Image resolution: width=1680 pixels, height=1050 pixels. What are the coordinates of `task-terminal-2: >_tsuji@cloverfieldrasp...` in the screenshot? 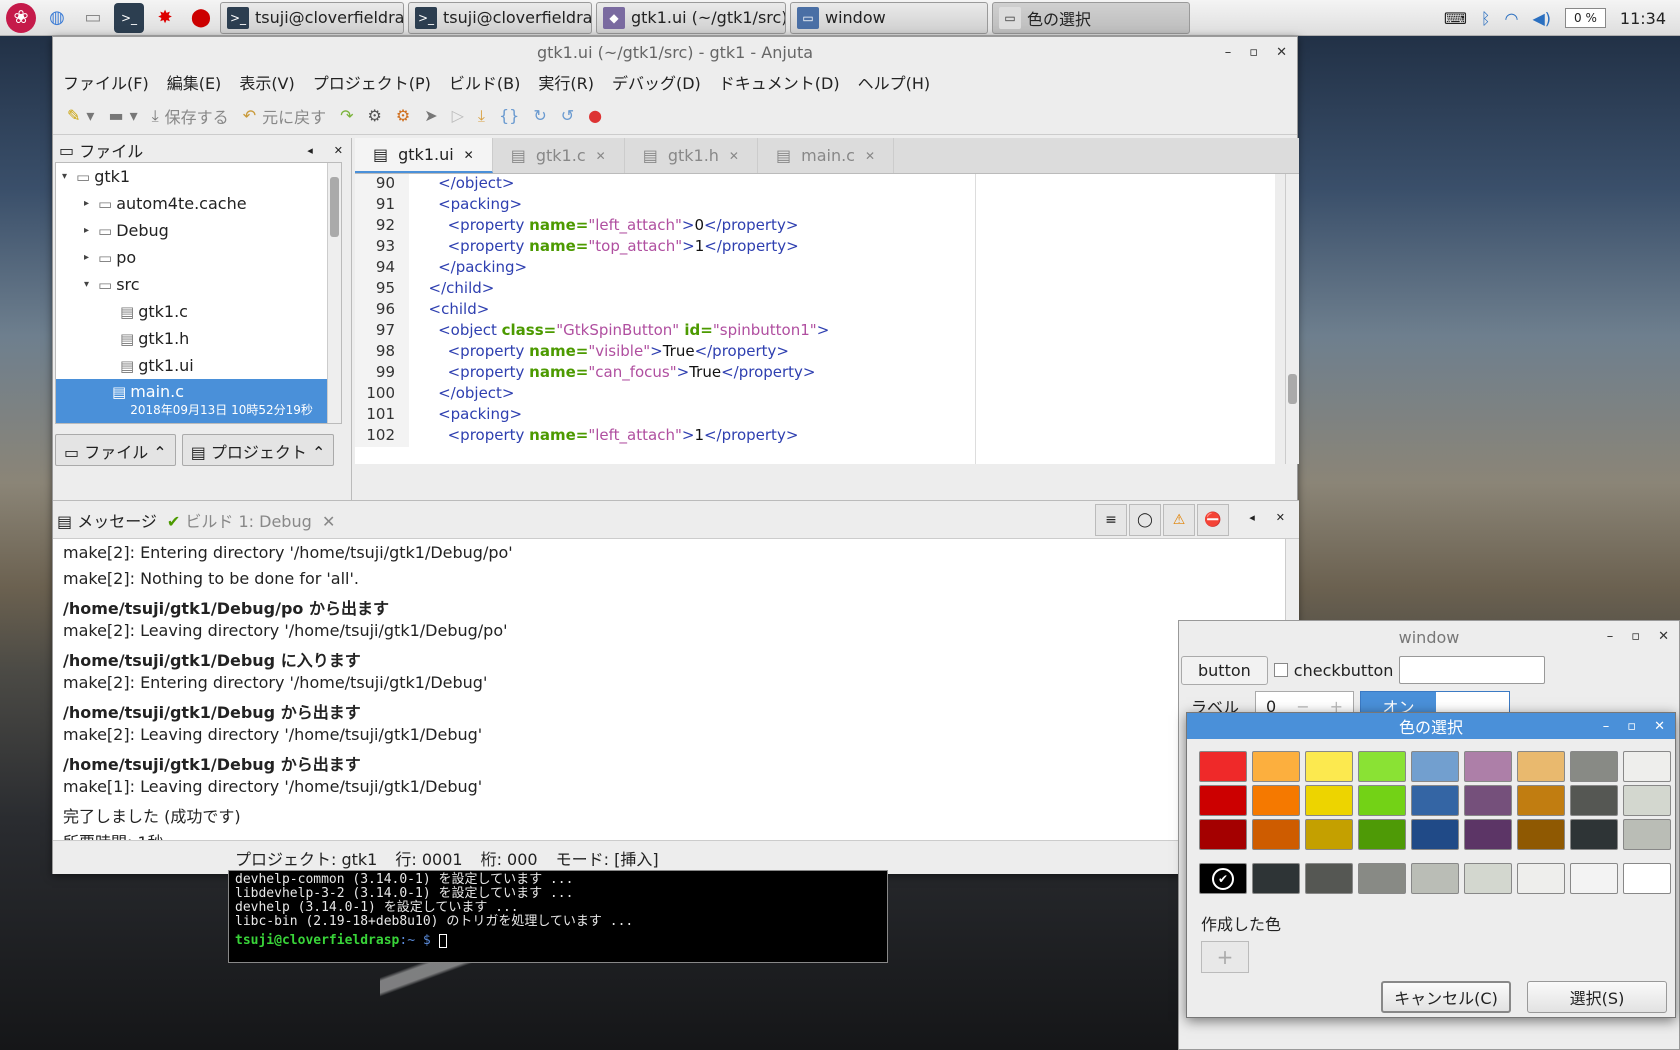 It's located at (500, 17).